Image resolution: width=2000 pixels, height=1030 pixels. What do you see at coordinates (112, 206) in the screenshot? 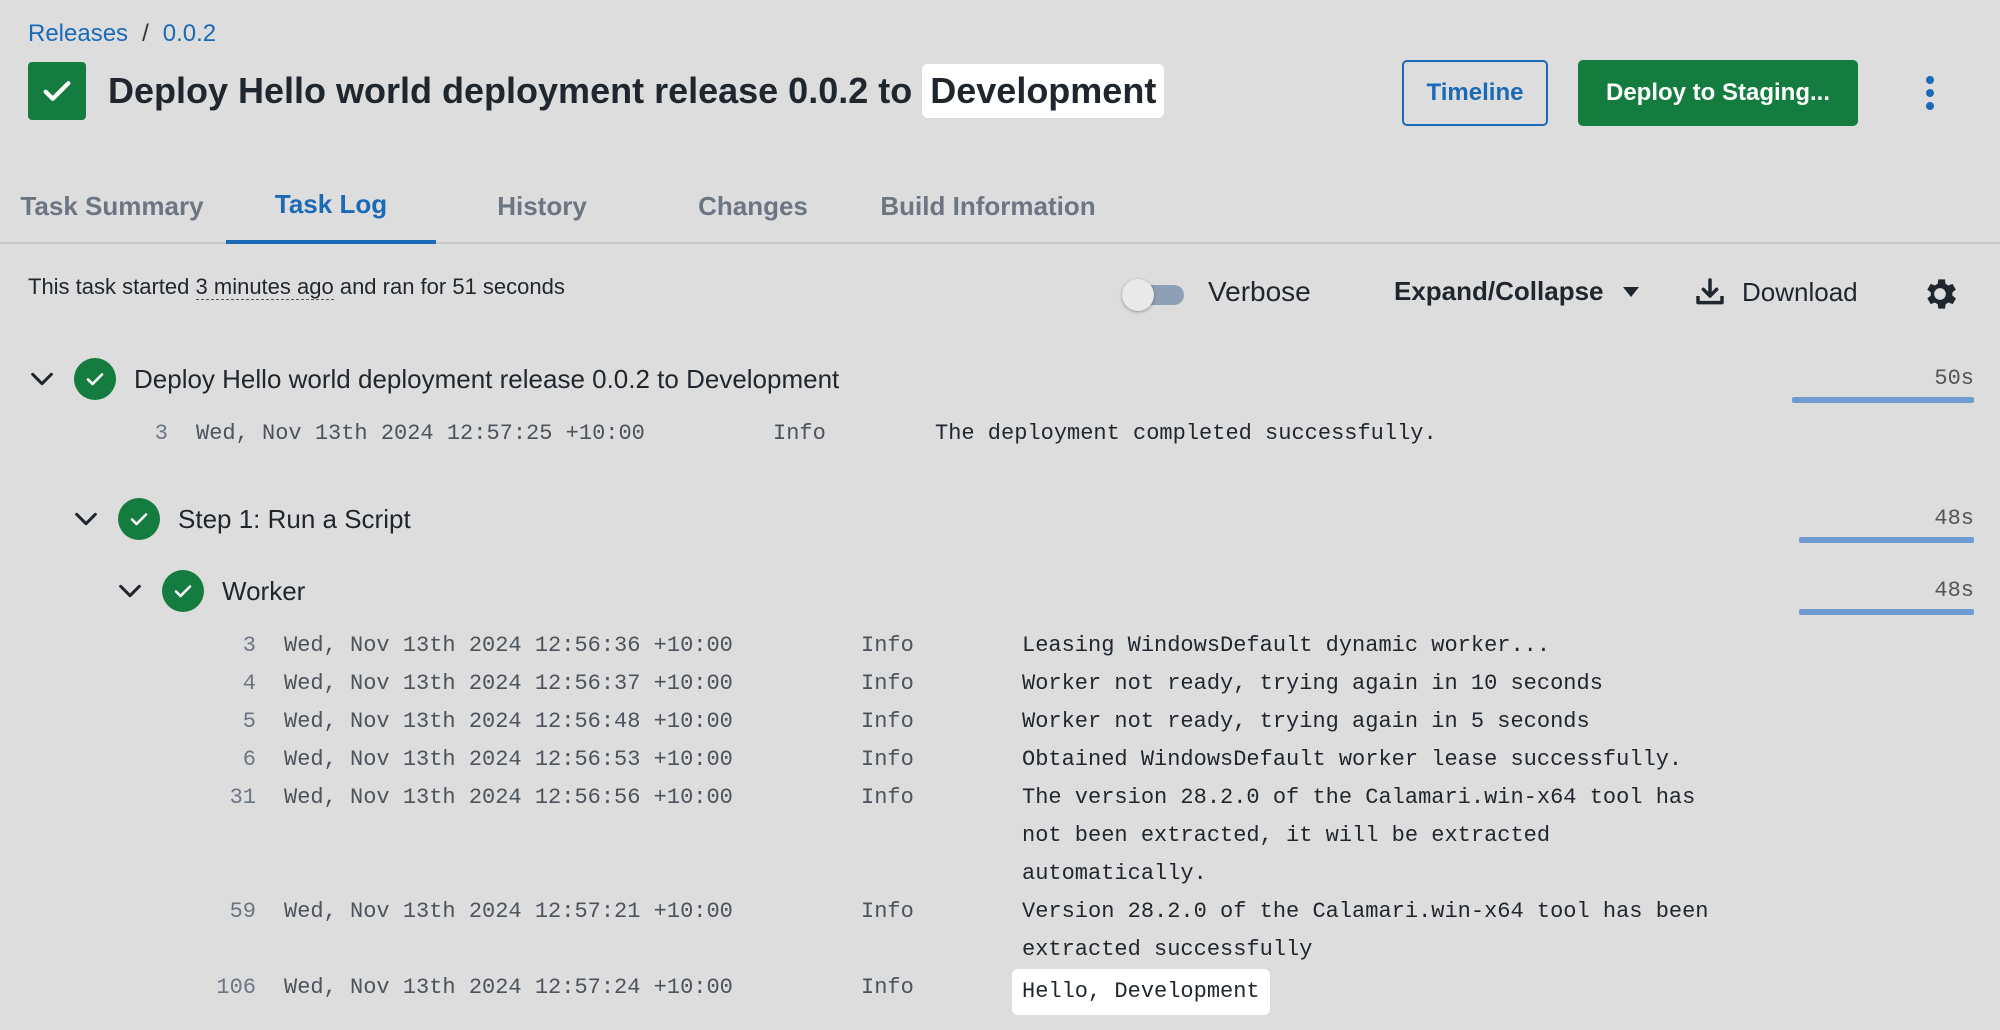
I see `tab-task-summary: Task Summary` at bounding box center [112, 206].